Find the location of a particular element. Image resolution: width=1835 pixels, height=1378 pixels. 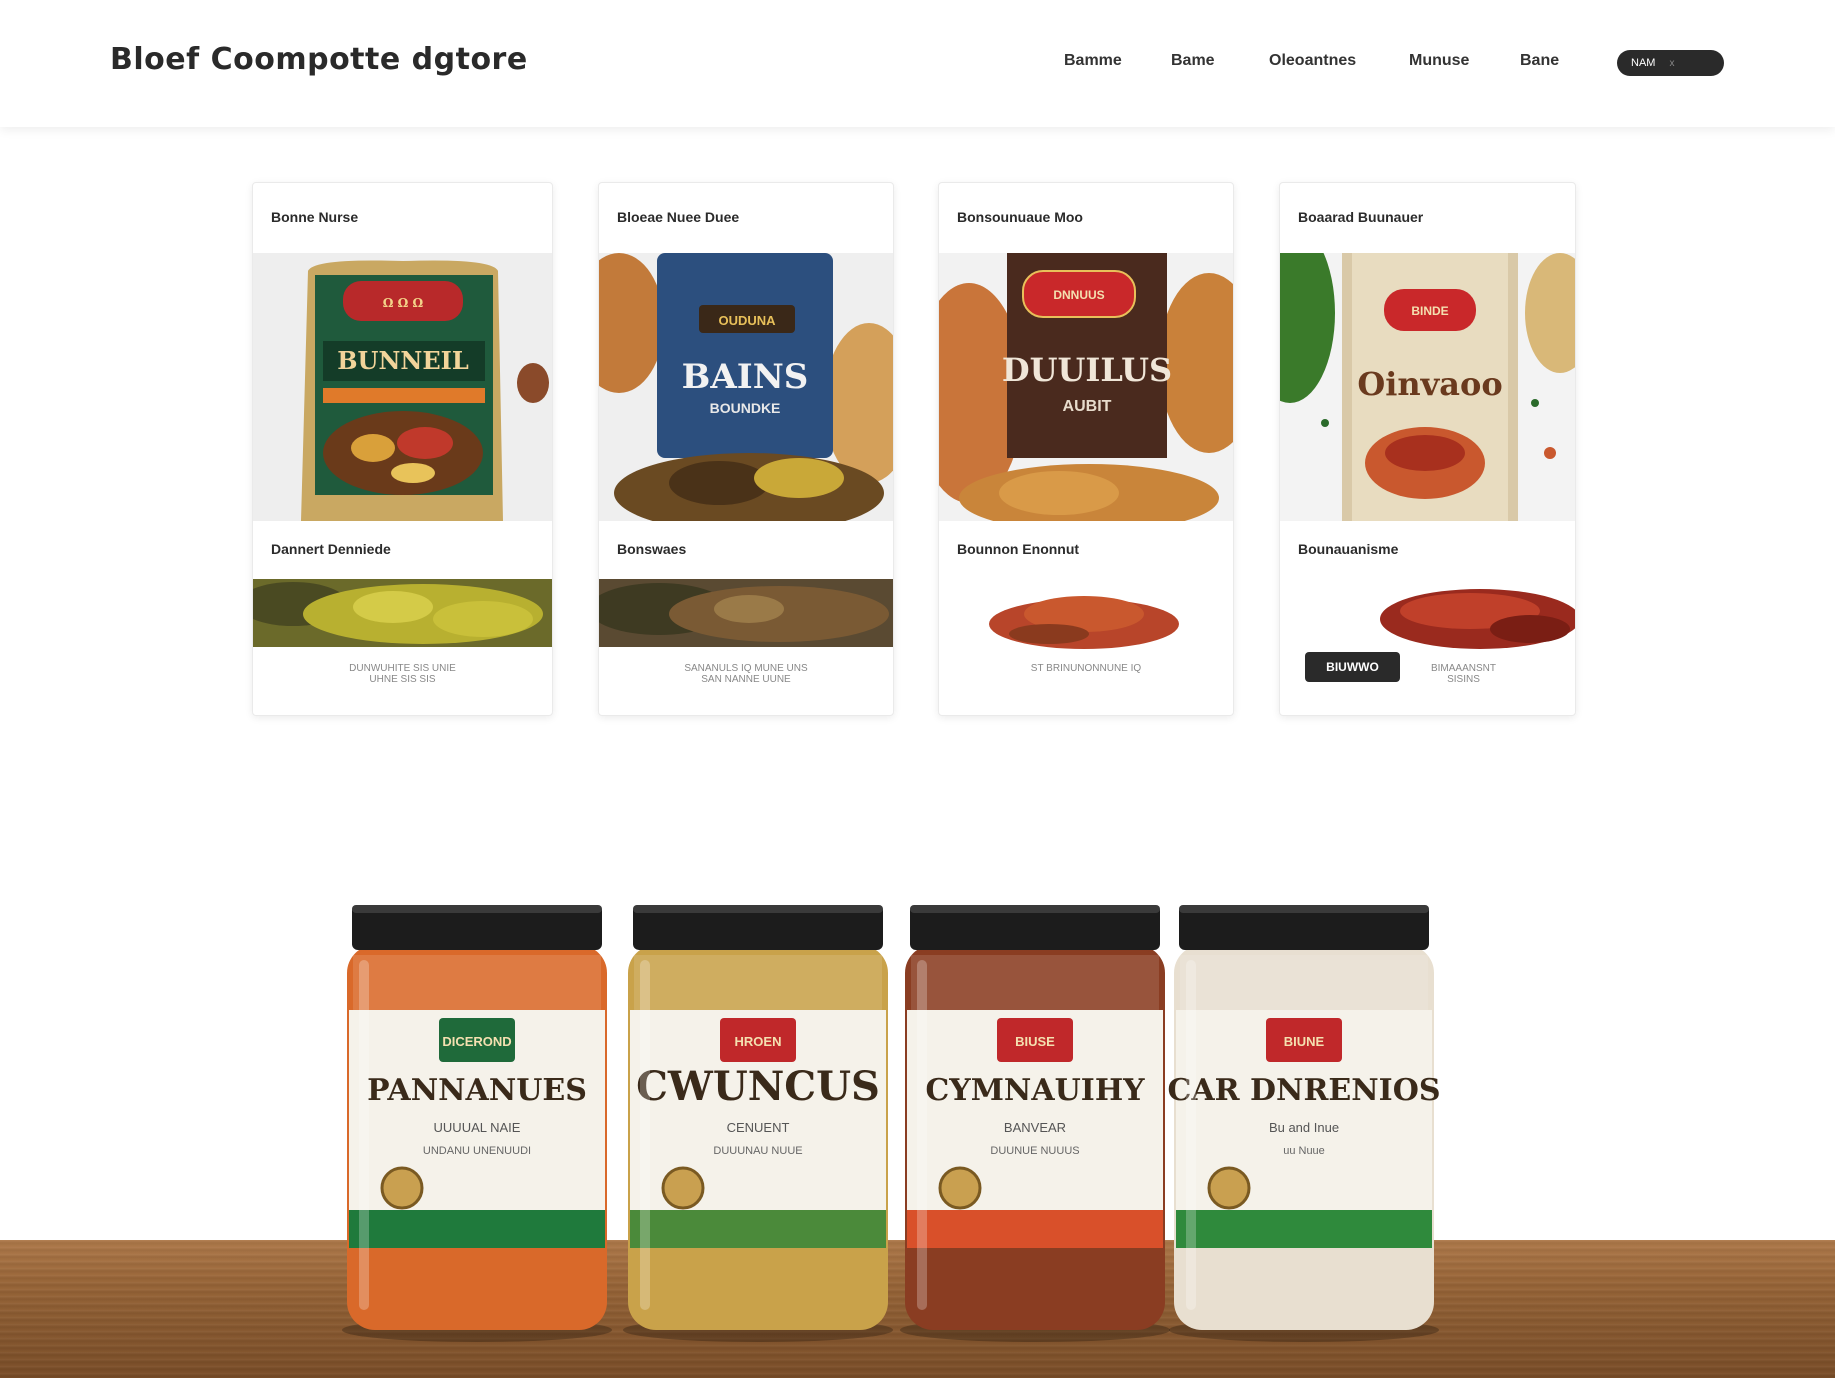

close-icon: x is located at coordinates (1672, 63).